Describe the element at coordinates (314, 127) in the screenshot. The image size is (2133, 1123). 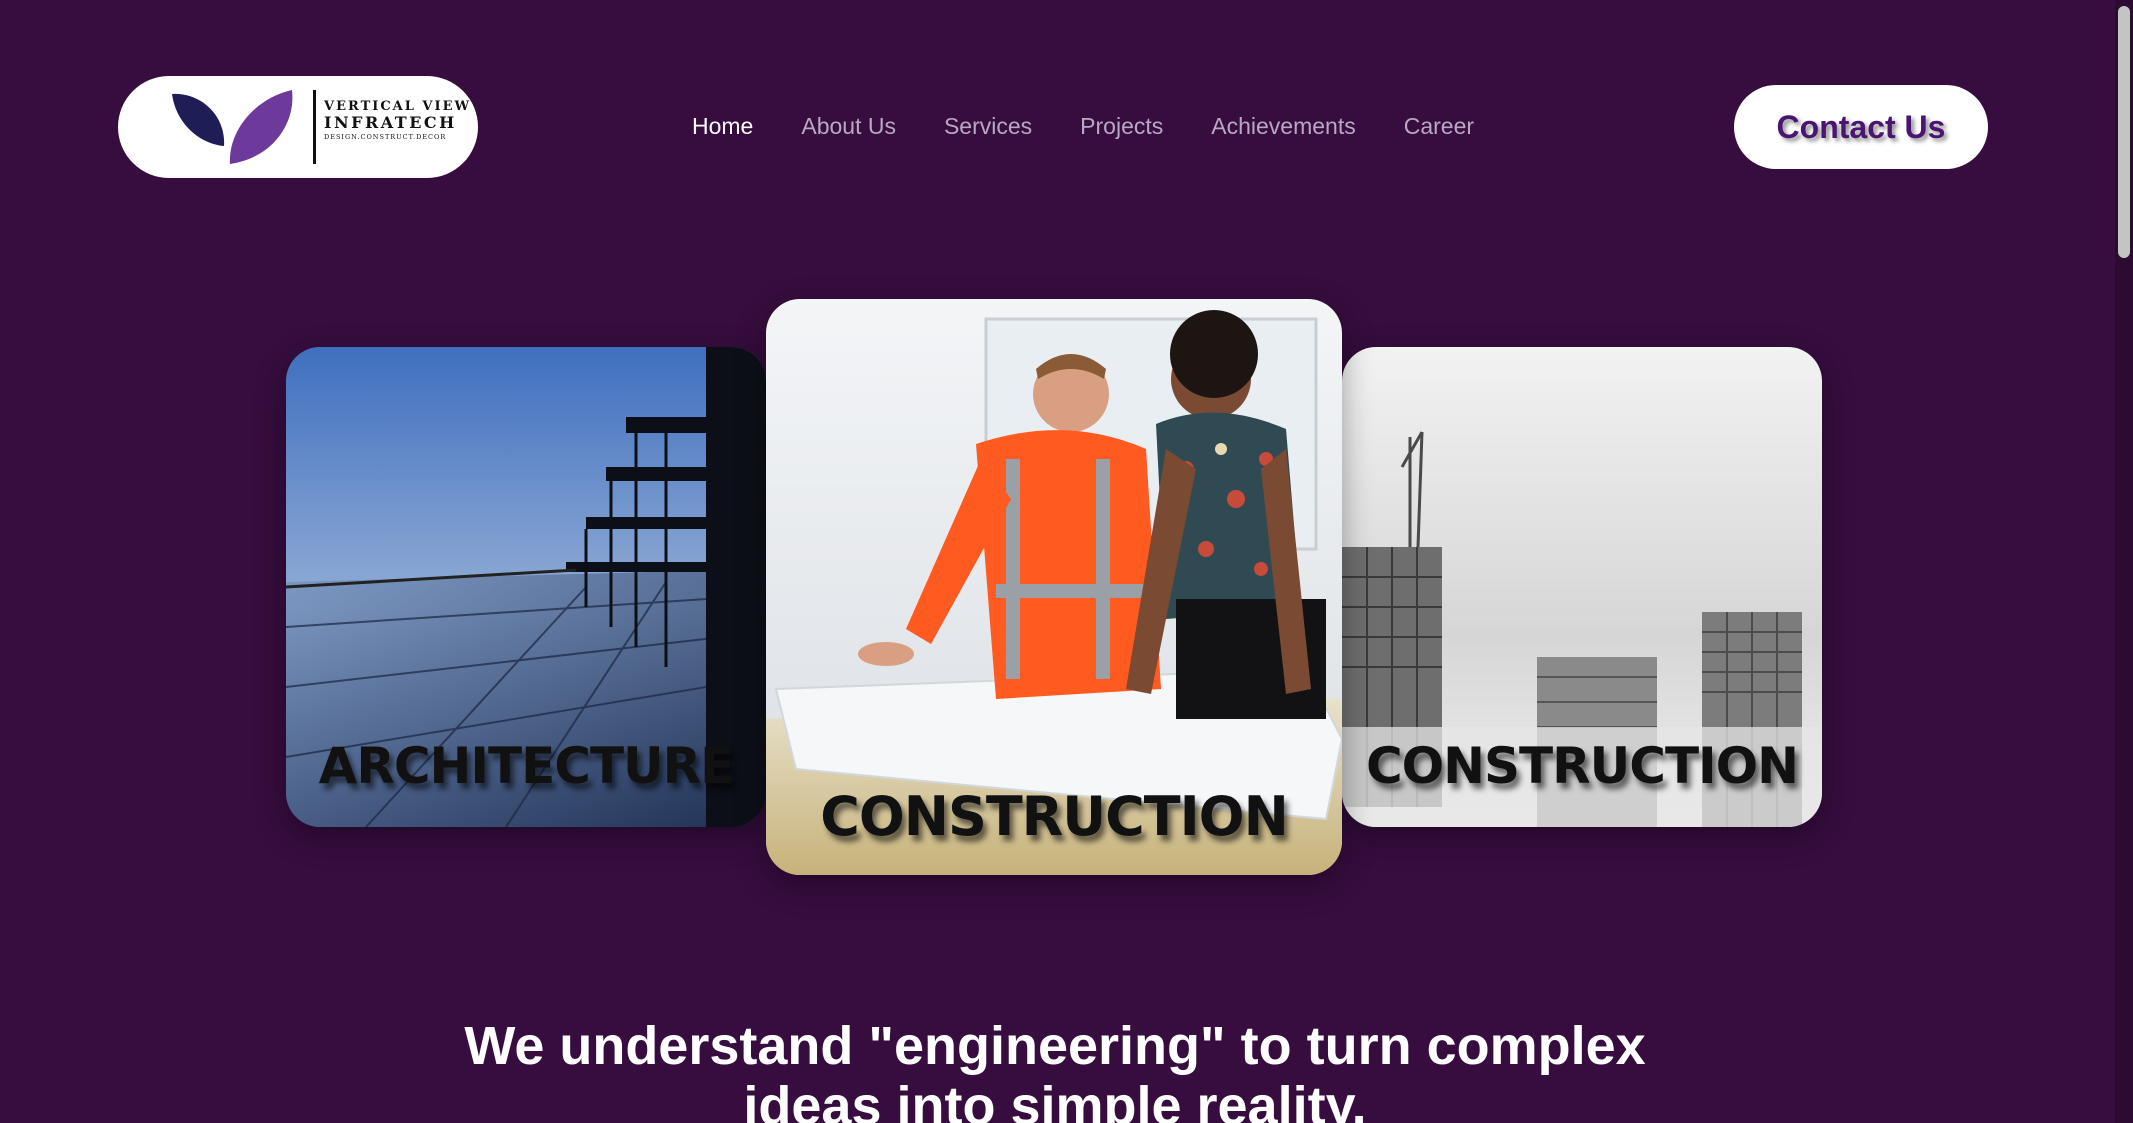
I see `logo-divider` at that location.